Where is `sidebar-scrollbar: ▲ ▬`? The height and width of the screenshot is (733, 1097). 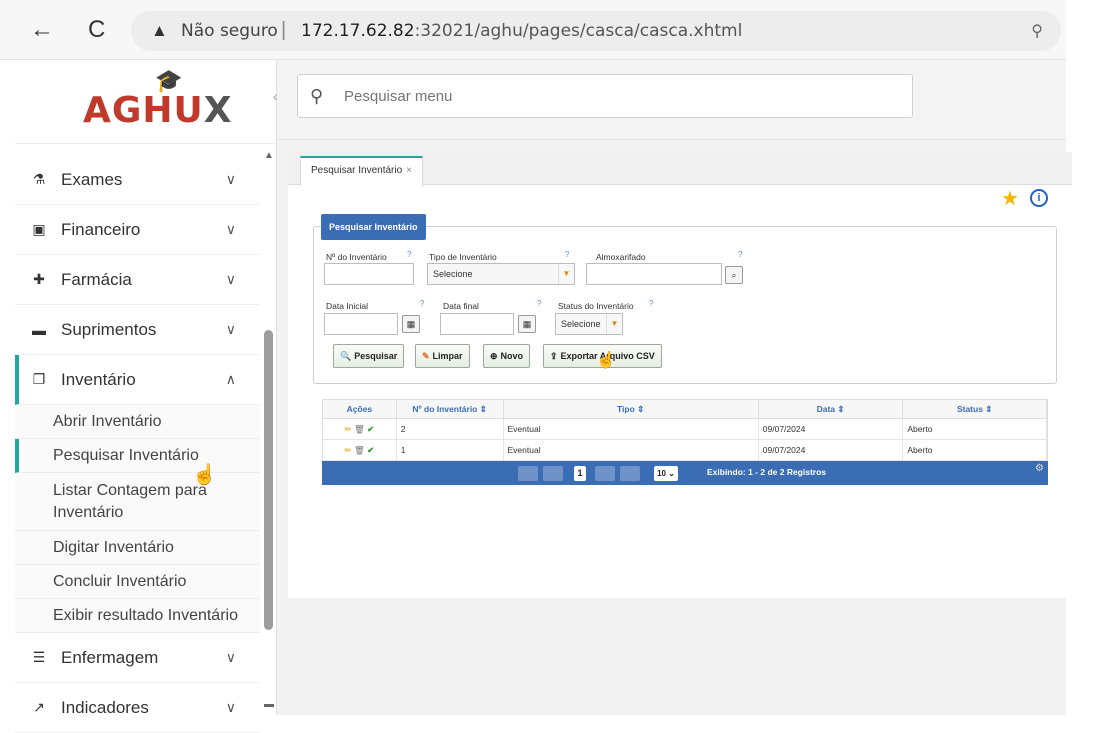 sidebar-scrollbar: ▲ ▬ is located at coordinates (269, 430).